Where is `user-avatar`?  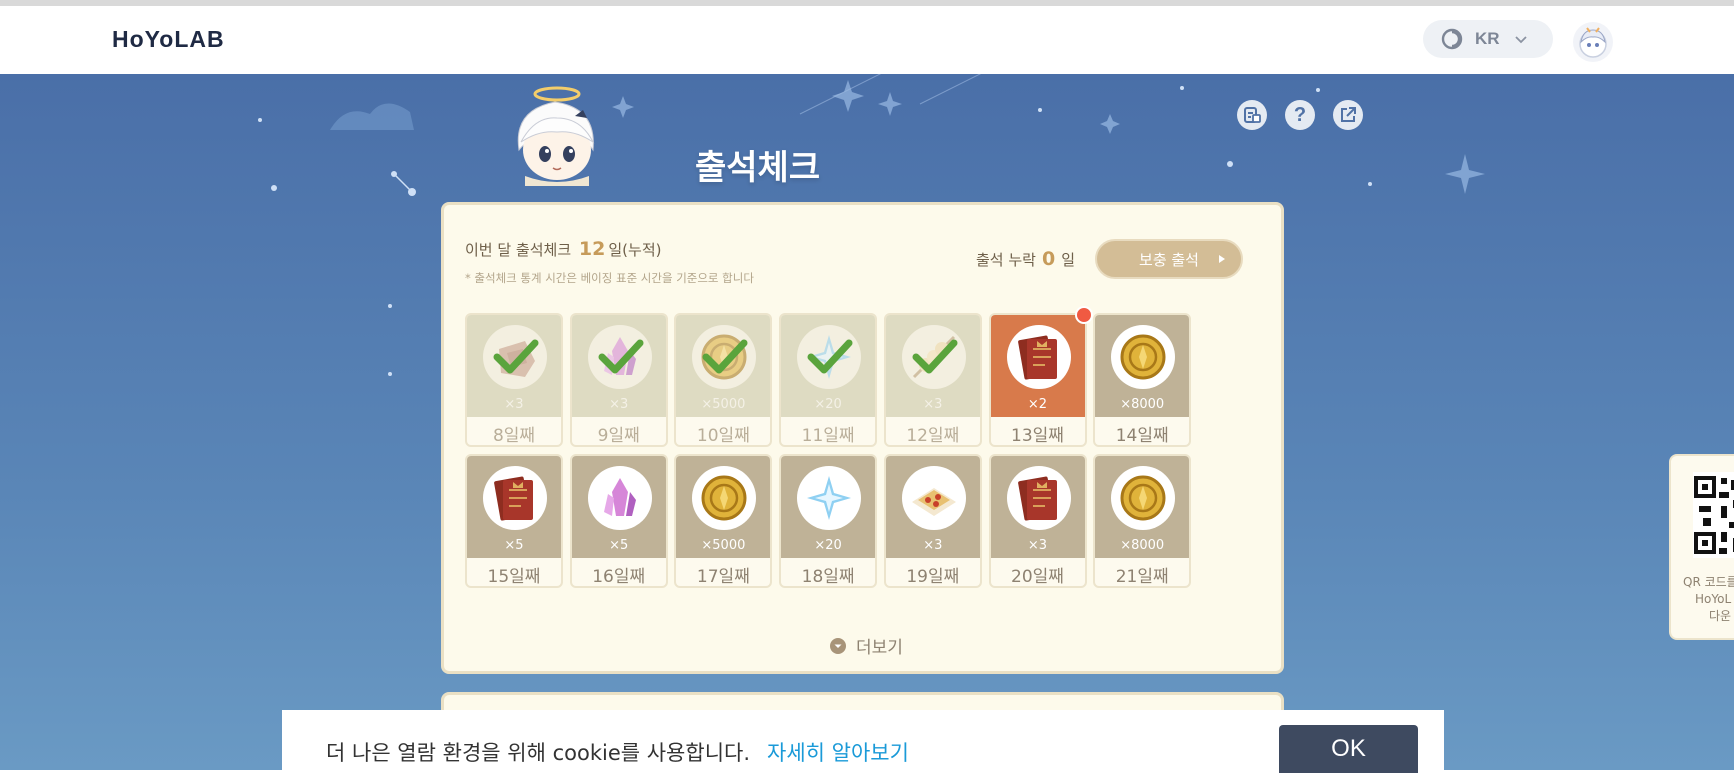 user-avatar is located at coordinates (1593, 42).